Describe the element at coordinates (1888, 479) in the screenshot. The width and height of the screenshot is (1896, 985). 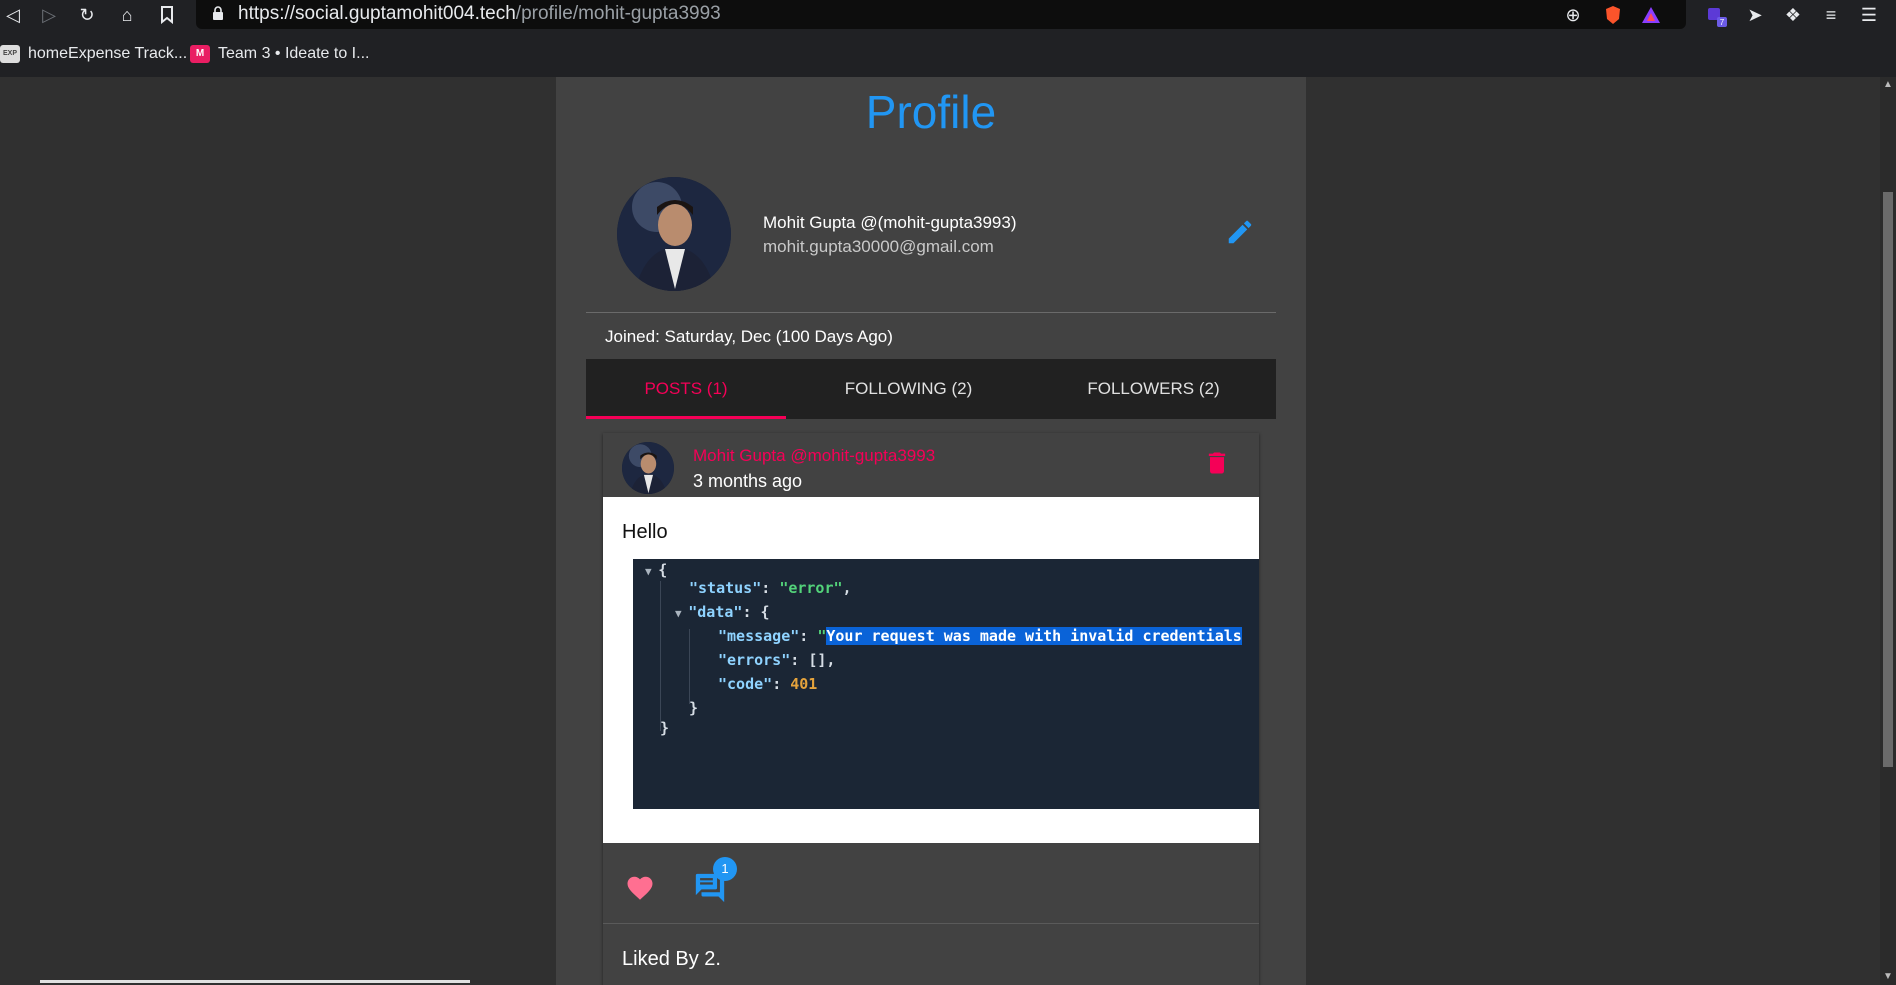
I see `scroll-thumb` at that location.